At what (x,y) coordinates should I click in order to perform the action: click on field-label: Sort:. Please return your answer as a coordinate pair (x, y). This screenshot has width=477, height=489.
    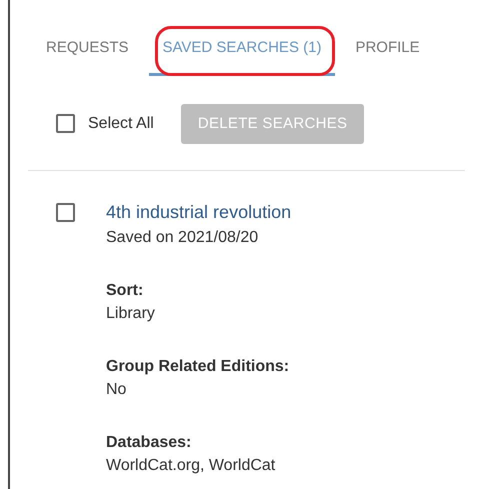
    Looking at the image, I should click on (125, 290).